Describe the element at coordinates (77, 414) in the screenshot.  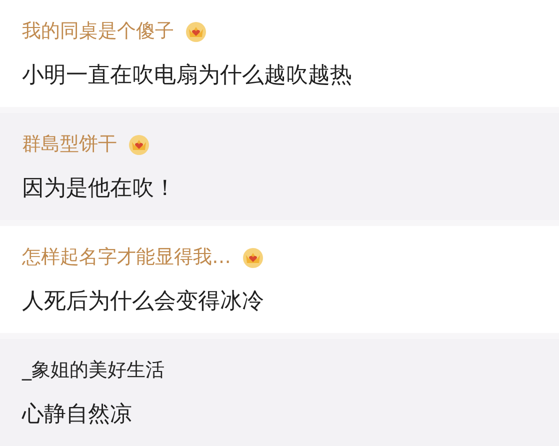
I see `comment-text: 心静自然凉` at that location.